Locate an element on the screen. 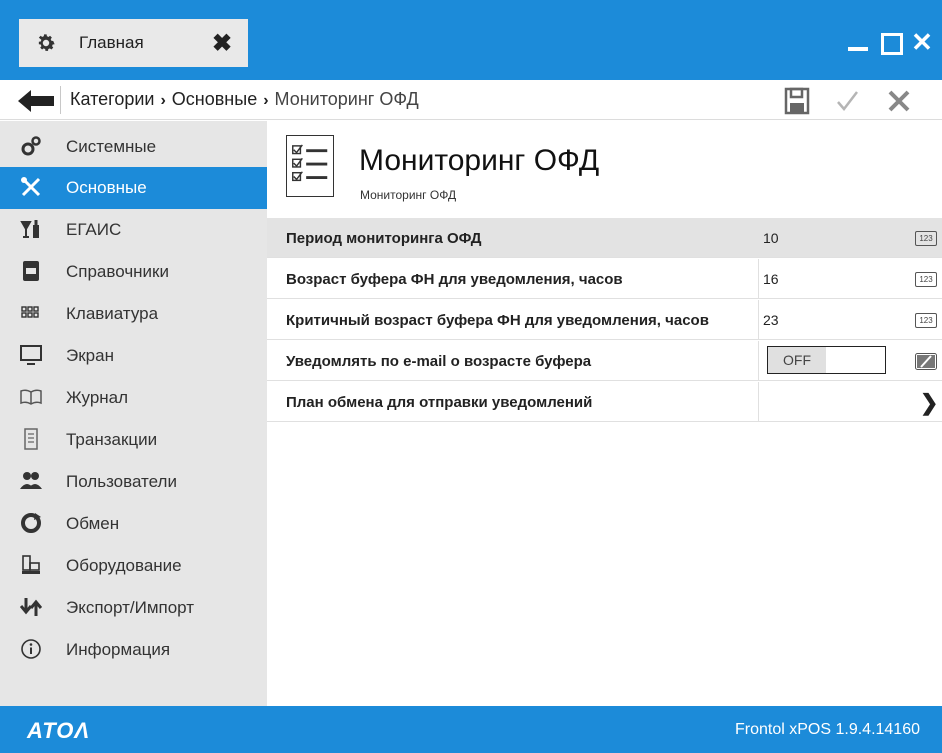 The width and height of the screenshot is (942, 753). sidebar-item-label: Информация is located at coordinates (118, 649).